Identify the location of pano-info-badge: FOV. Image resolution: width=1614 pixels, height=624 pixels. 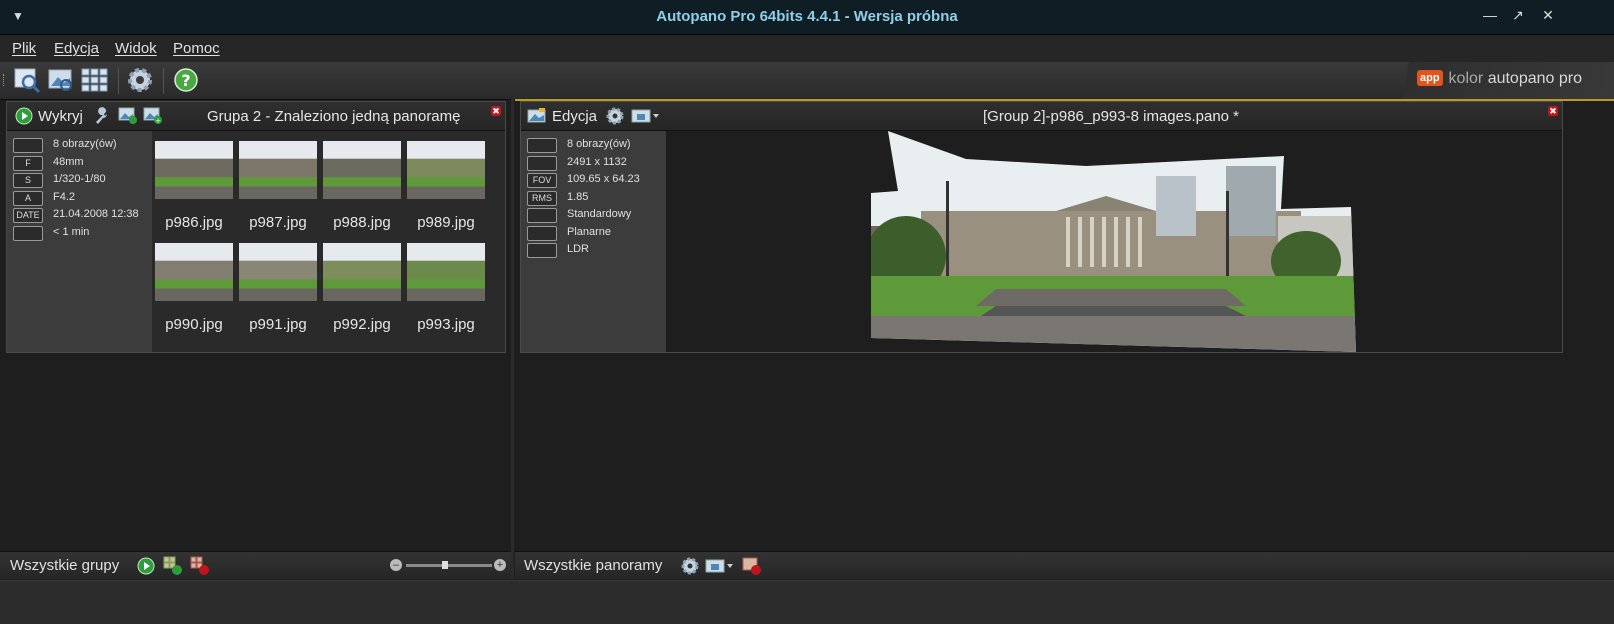
(542, 180).